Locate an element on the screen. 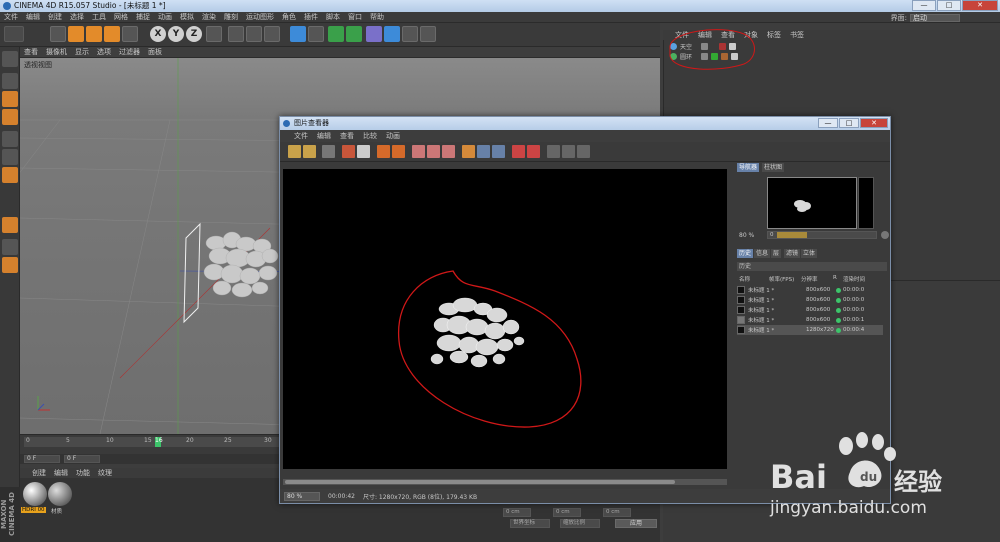 This screenshot has height=542, width=1000. tab-layers: 层 is located at coordinates (776, 253).